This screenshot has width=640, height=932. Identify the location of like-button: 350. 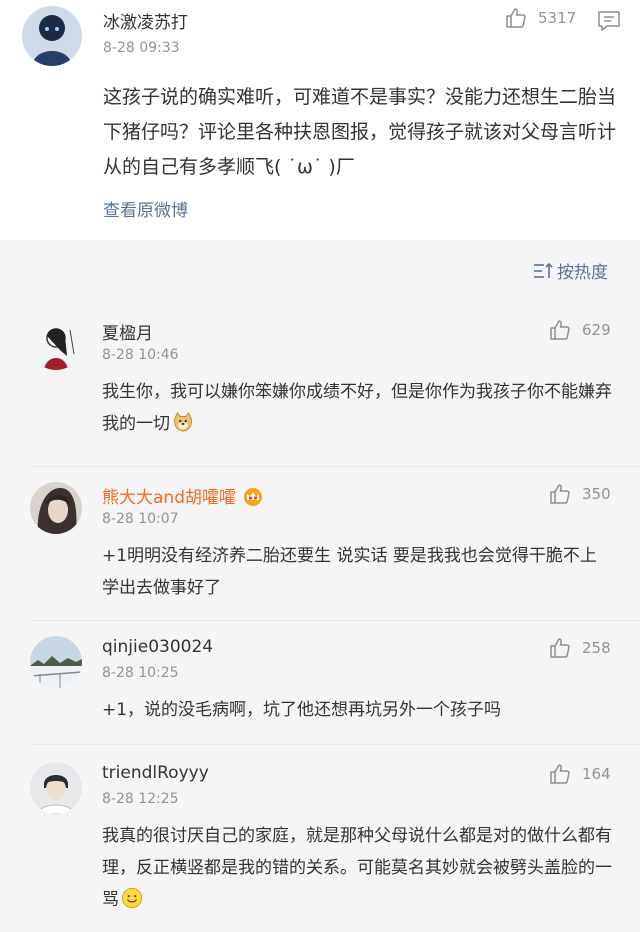
(579, 494).